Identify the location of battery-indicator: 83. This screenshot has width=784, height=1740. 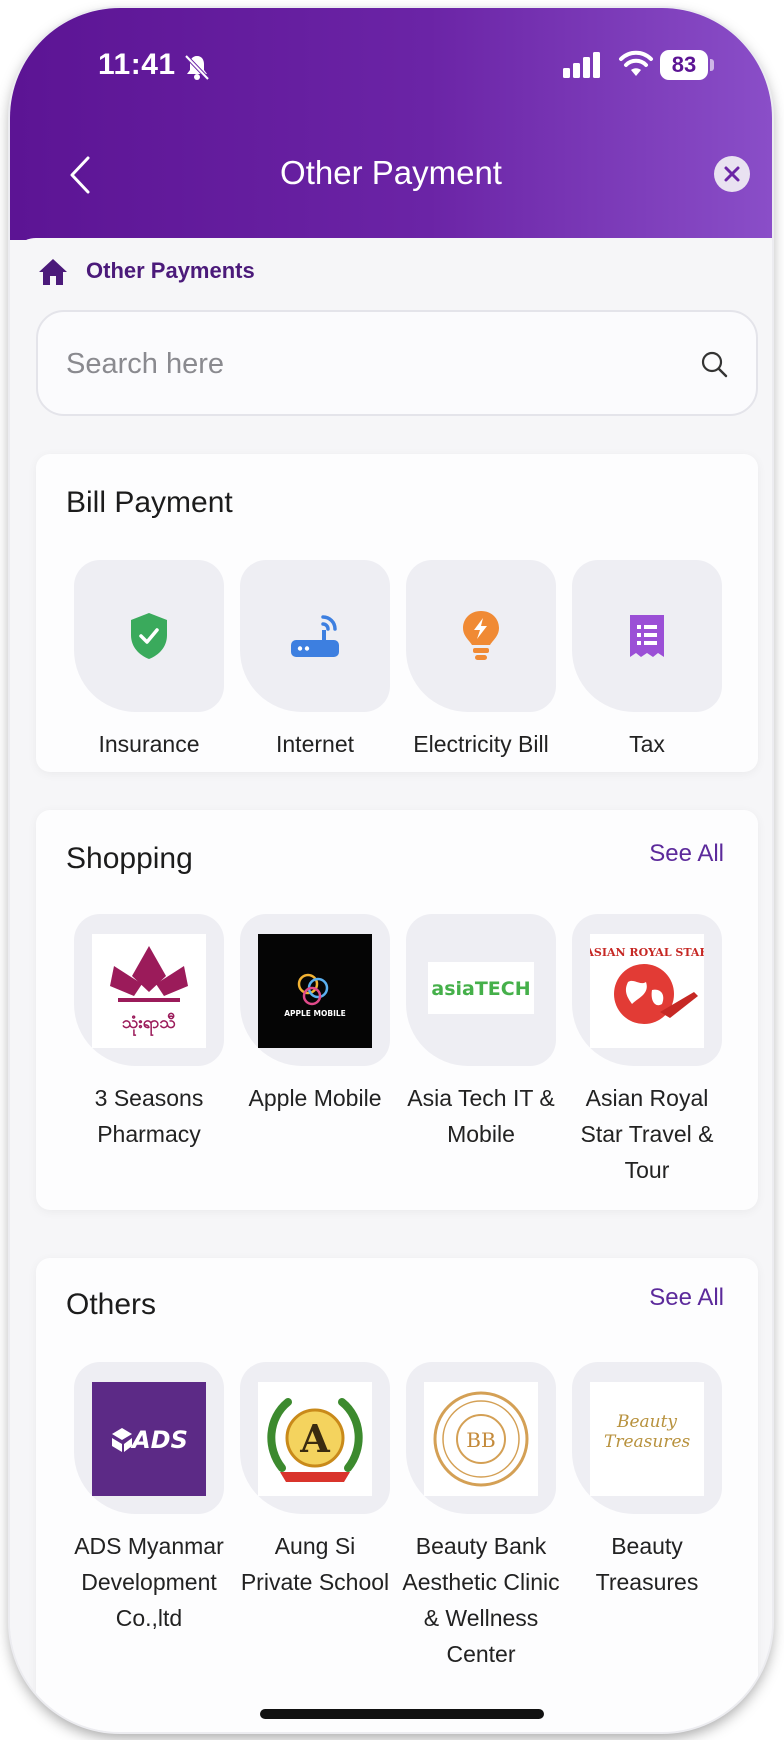
(684, 65).